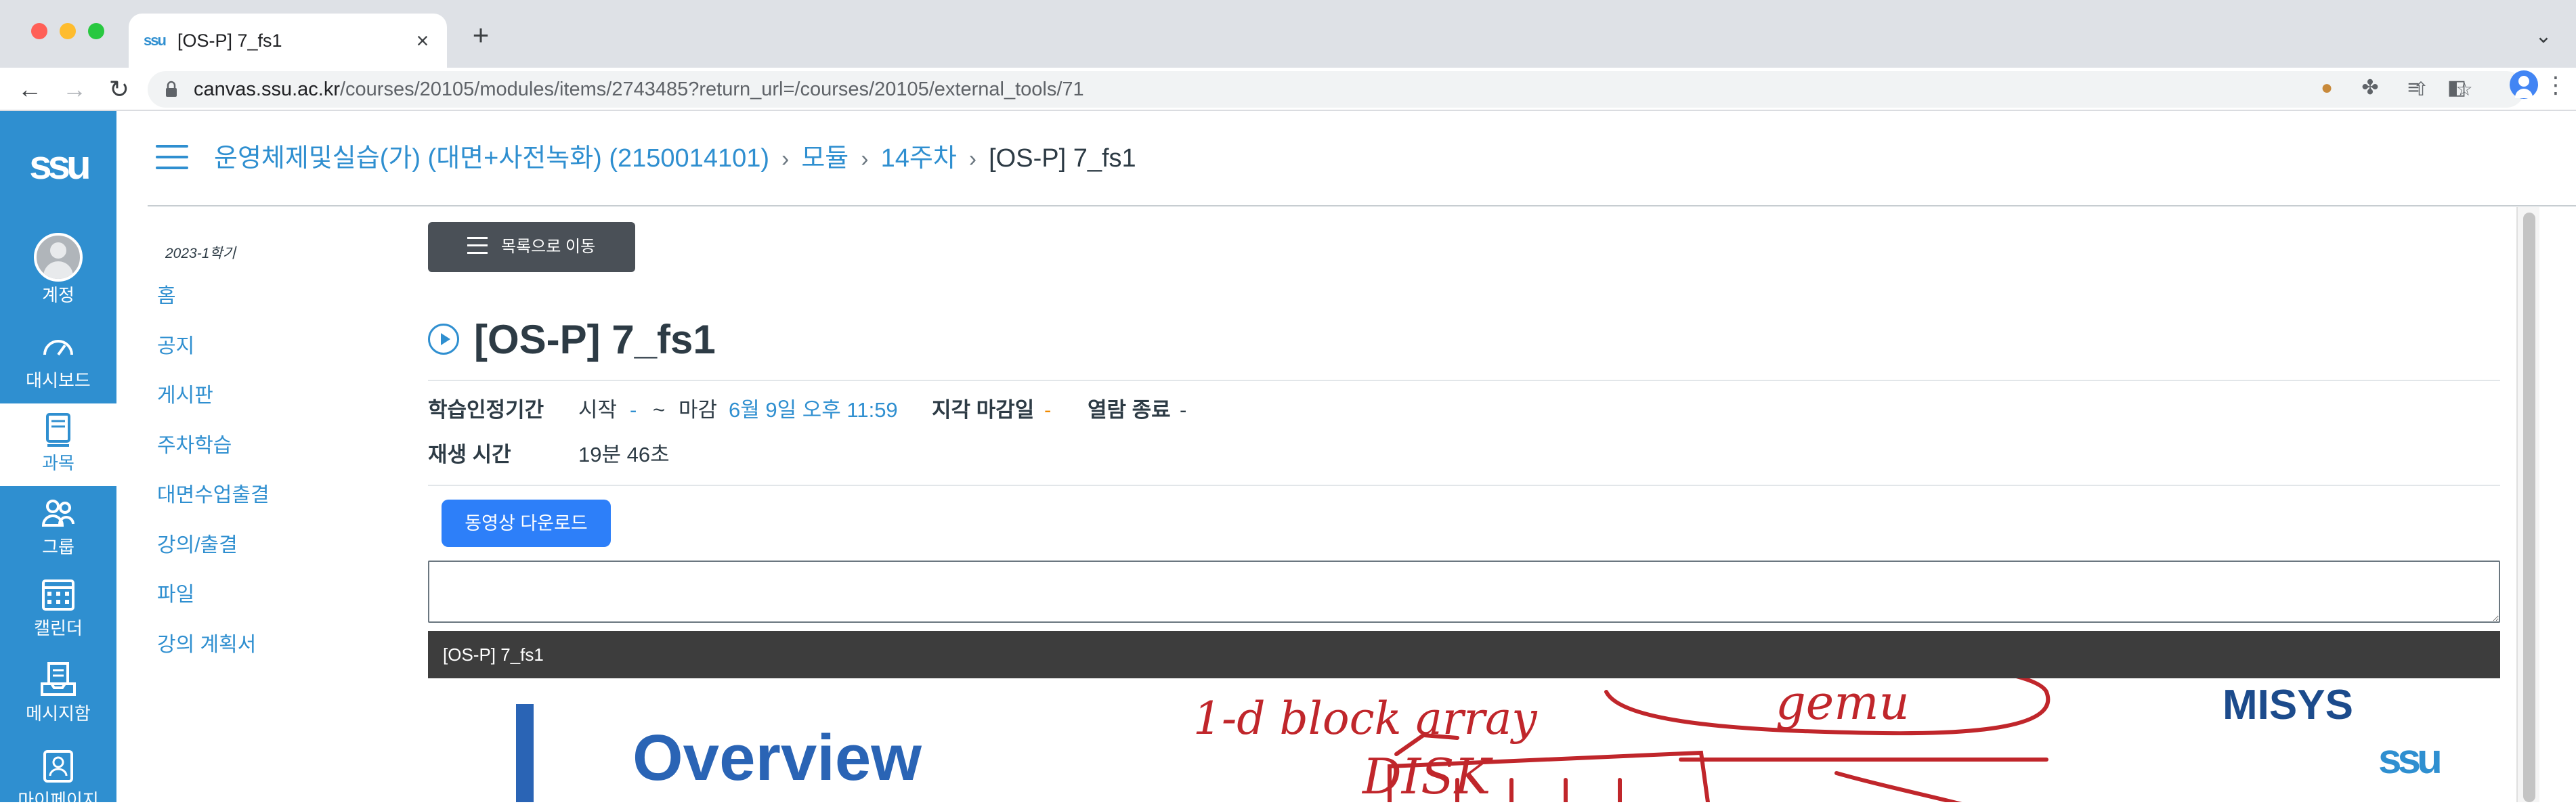 The height and width of the screenshot is (811, 2576). What do you see at coordinates (58, 257) in the screenshot?
I see `account-avatar-icon` at bounding box center [58, 257].